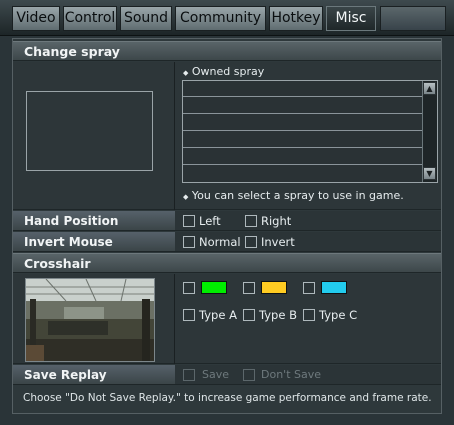 This screenshot has height=425, width=454. I want to click on color-swatch-yellow, so click(274, 287).